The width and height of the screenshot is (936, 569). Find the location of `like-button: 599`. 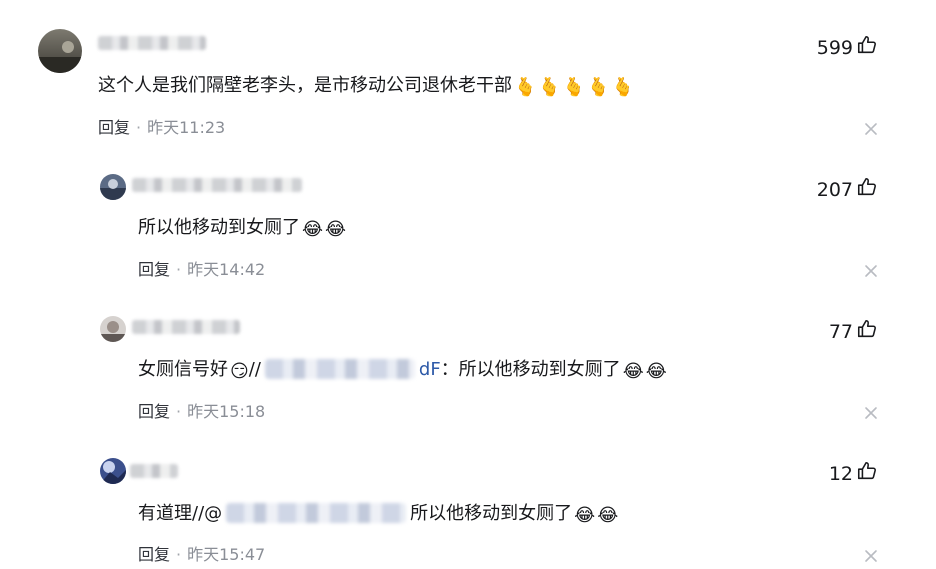

like-button: 599 is located at coordinates (847, 48).